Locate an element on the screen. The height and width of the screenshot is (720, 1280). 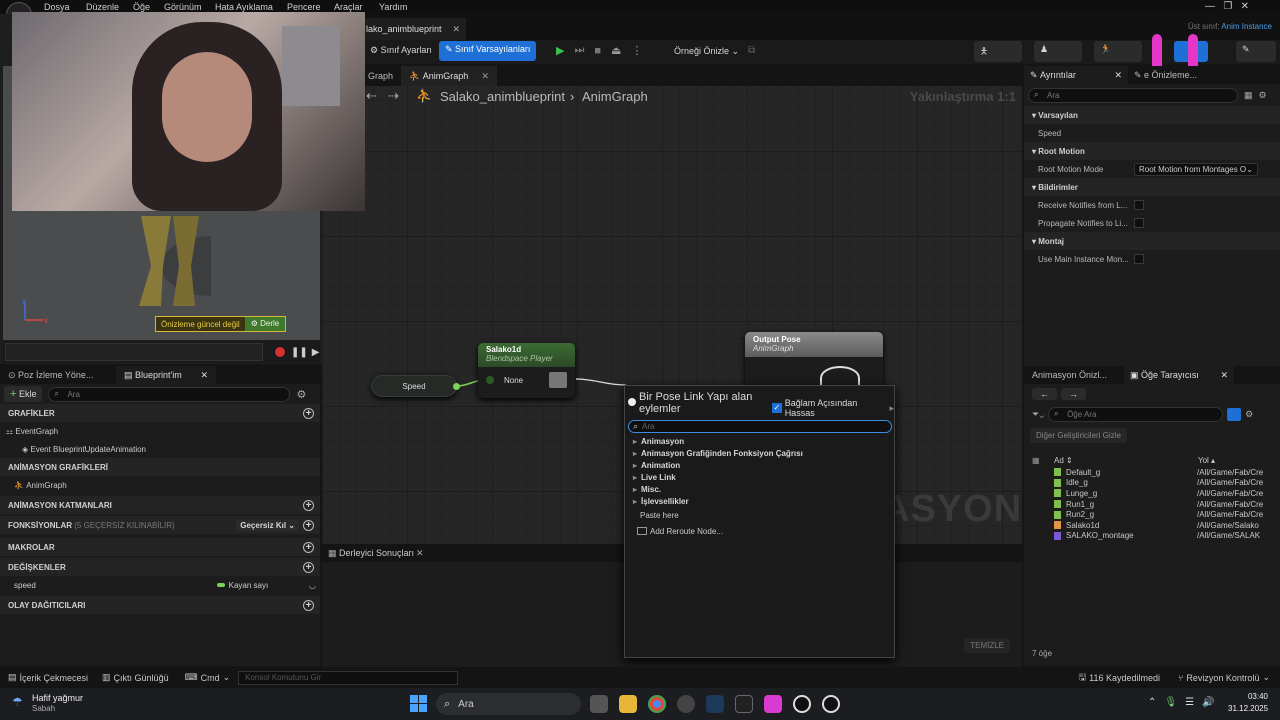
receive-notifies-checkbox is located at coordinates (1139, 205).